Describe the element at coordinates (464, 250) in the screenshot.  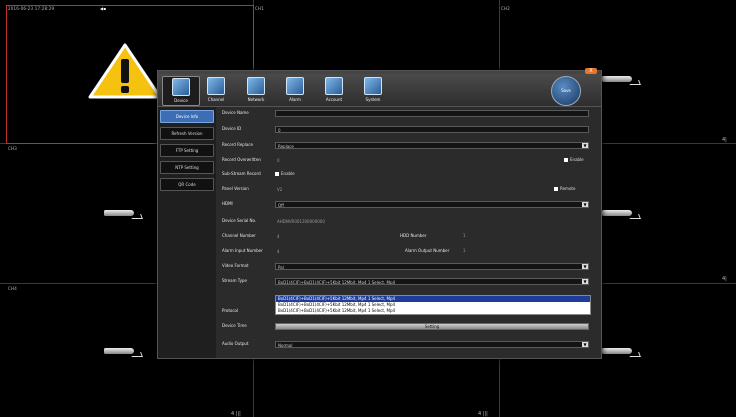
I see `alarm-output-value: 1` at that location.